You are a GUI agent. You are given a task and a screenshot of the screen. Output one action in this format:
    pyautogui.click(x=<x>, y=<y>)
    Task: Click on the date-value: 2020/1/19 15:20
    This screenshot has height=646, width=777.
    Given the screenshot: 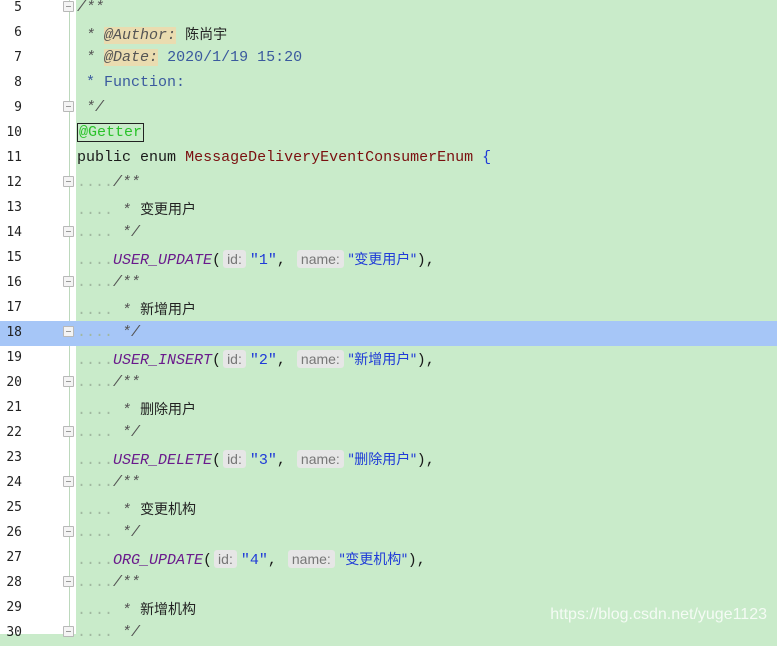 What is the action you would take?
    pyautogui.click(x=235, y=57)
    